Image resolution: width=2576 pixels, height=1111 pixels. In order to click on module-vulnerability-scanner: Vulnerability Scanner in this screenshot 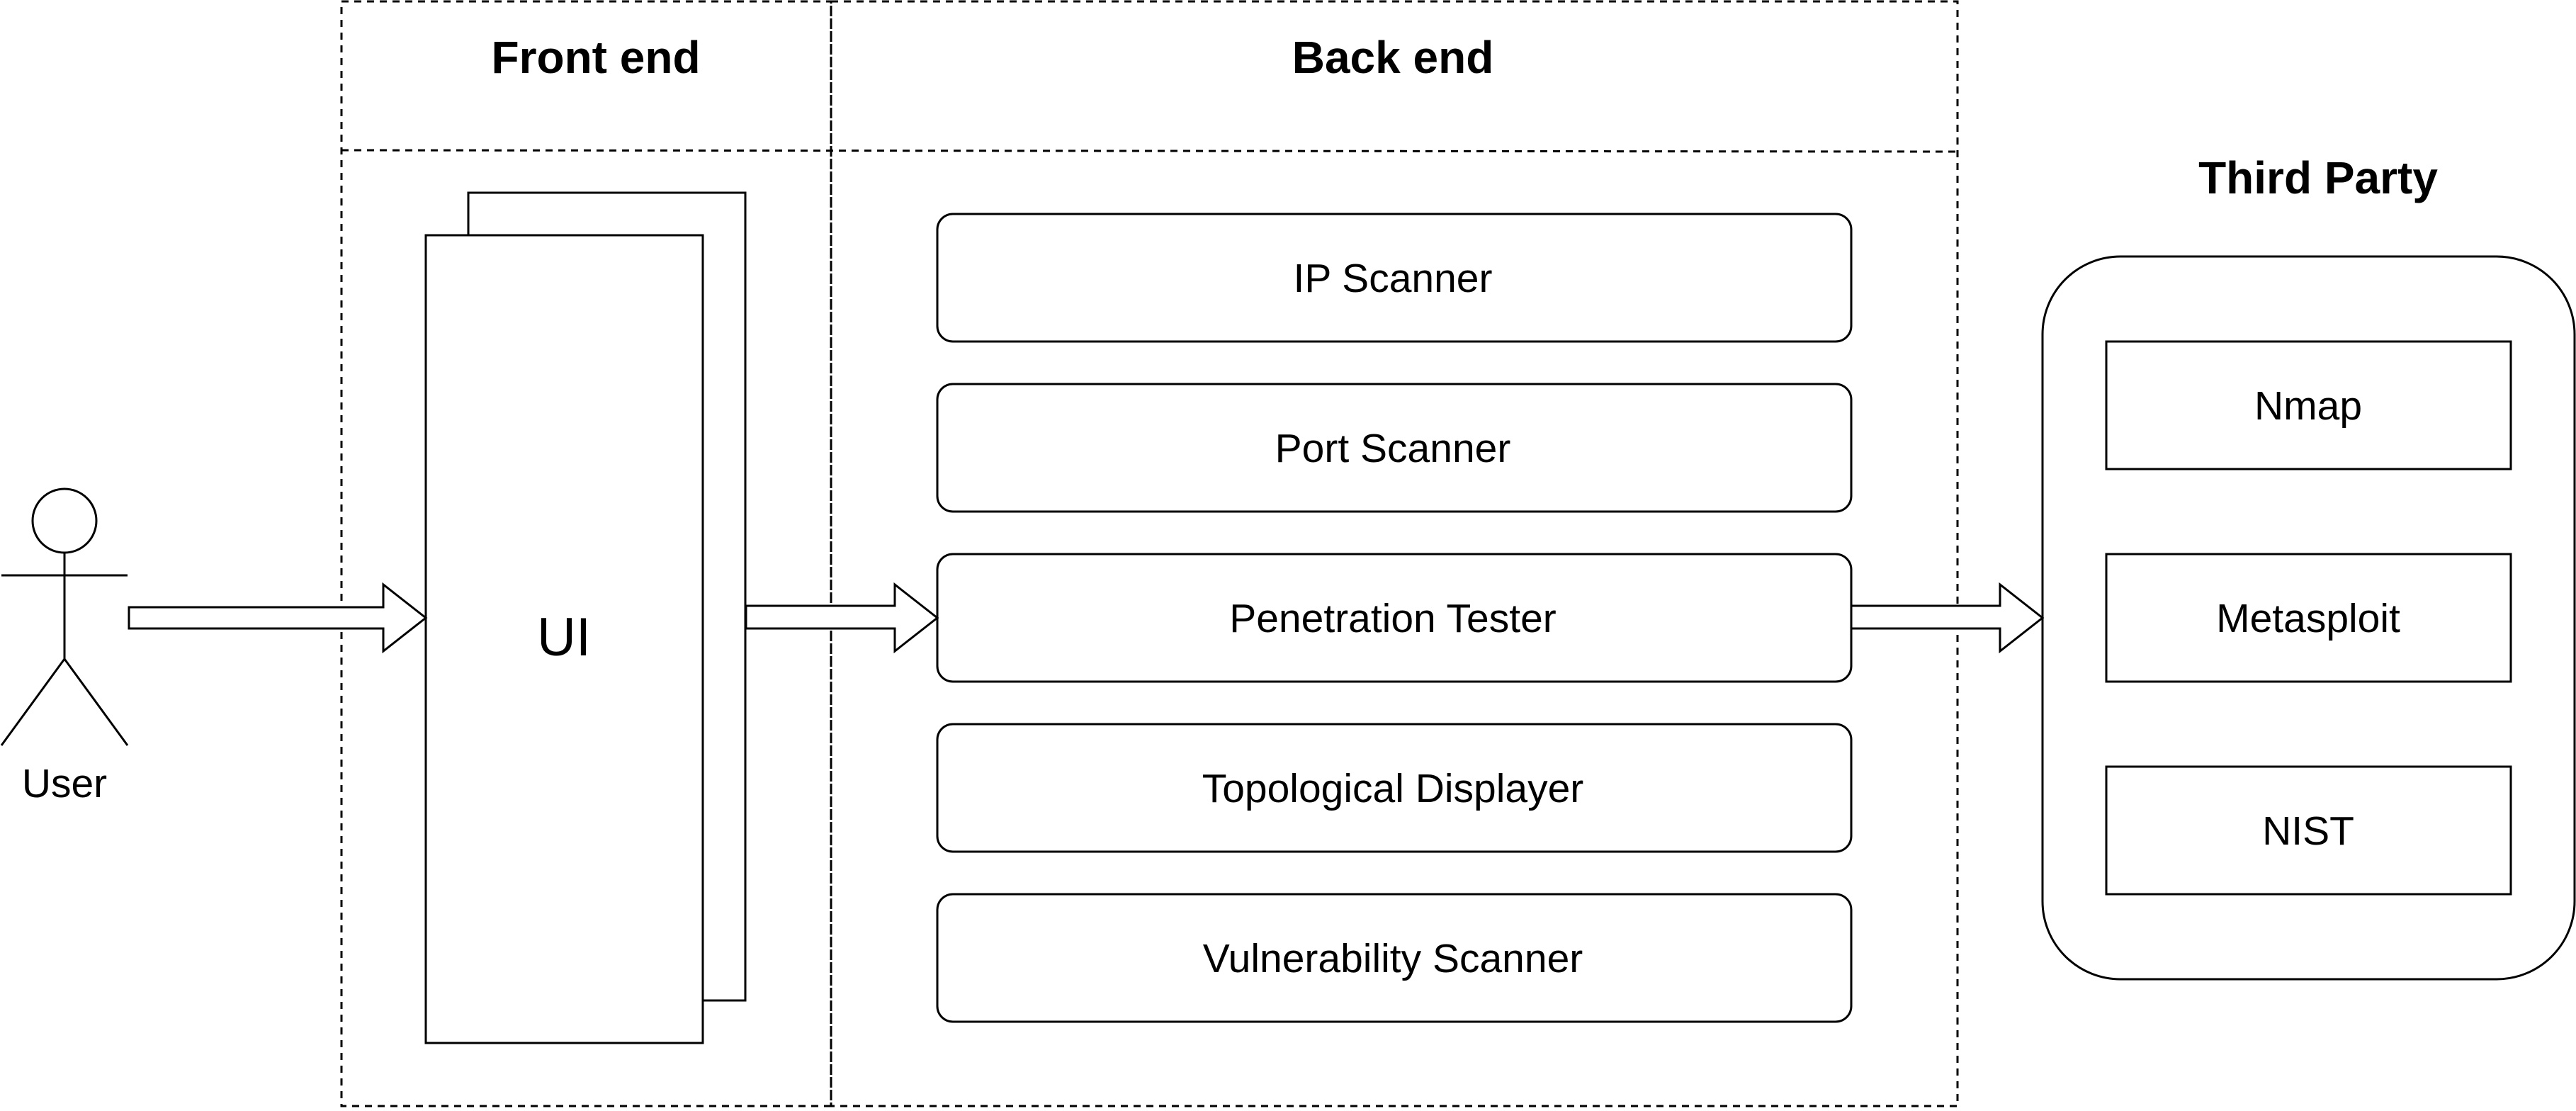, I will do `click(1394, 958)`.